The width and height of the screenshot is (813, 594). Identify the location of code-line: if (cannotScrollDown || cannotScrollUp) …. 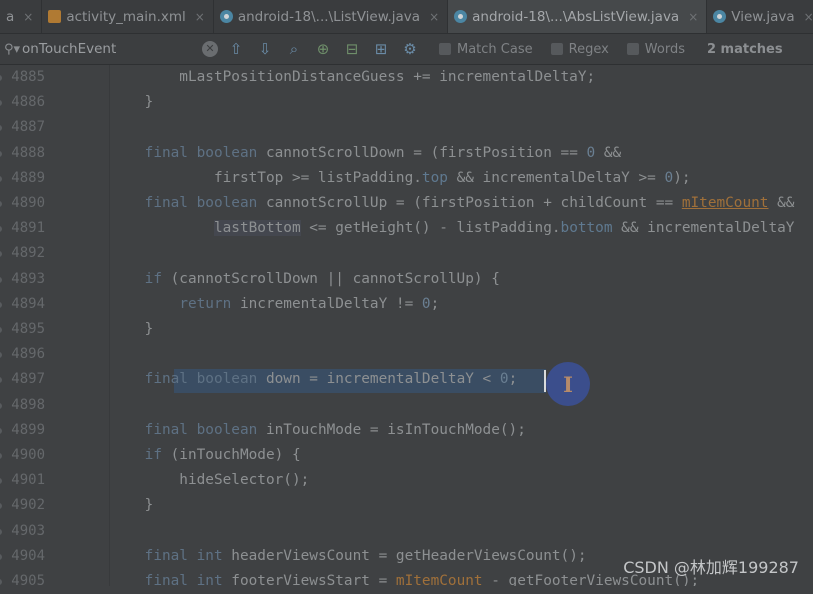
(305, 279).